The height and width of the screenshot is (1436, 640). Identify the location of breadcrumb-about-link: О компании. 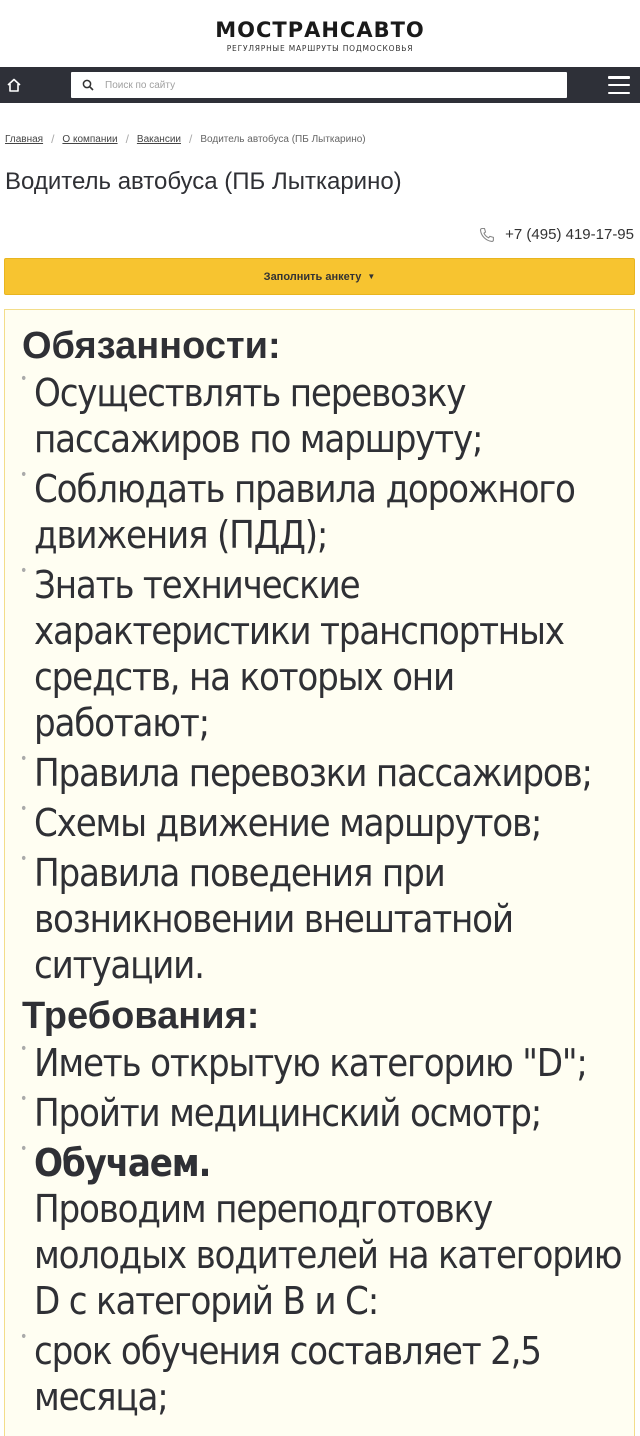
(89, 139).